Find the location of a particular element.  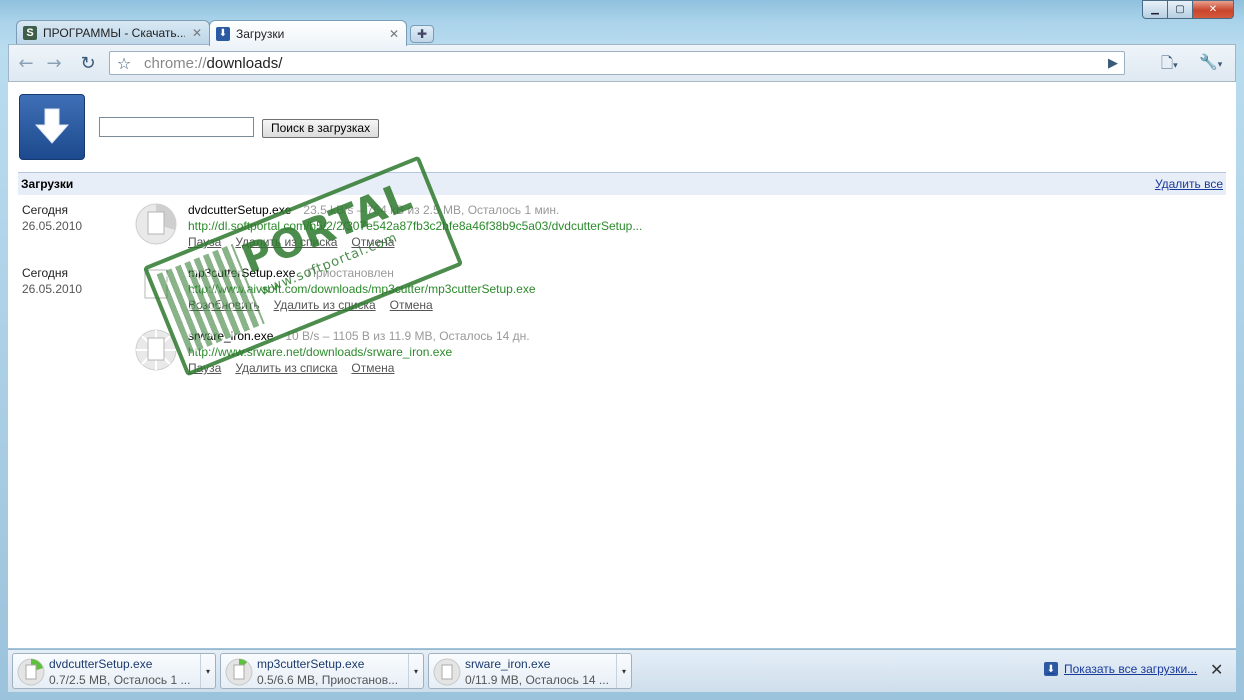

search-downloads-button: Поиск в загрузках is located at coordinates (321, 128).